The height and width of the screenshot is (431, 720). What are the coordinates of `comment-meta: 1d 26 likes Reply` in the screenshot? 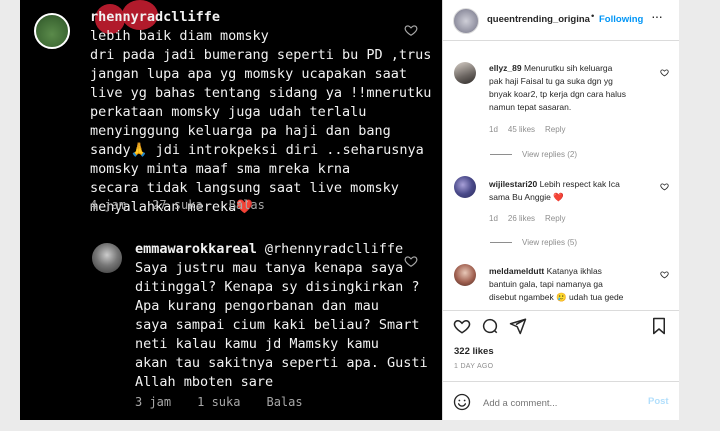 It's located at (532, 218).